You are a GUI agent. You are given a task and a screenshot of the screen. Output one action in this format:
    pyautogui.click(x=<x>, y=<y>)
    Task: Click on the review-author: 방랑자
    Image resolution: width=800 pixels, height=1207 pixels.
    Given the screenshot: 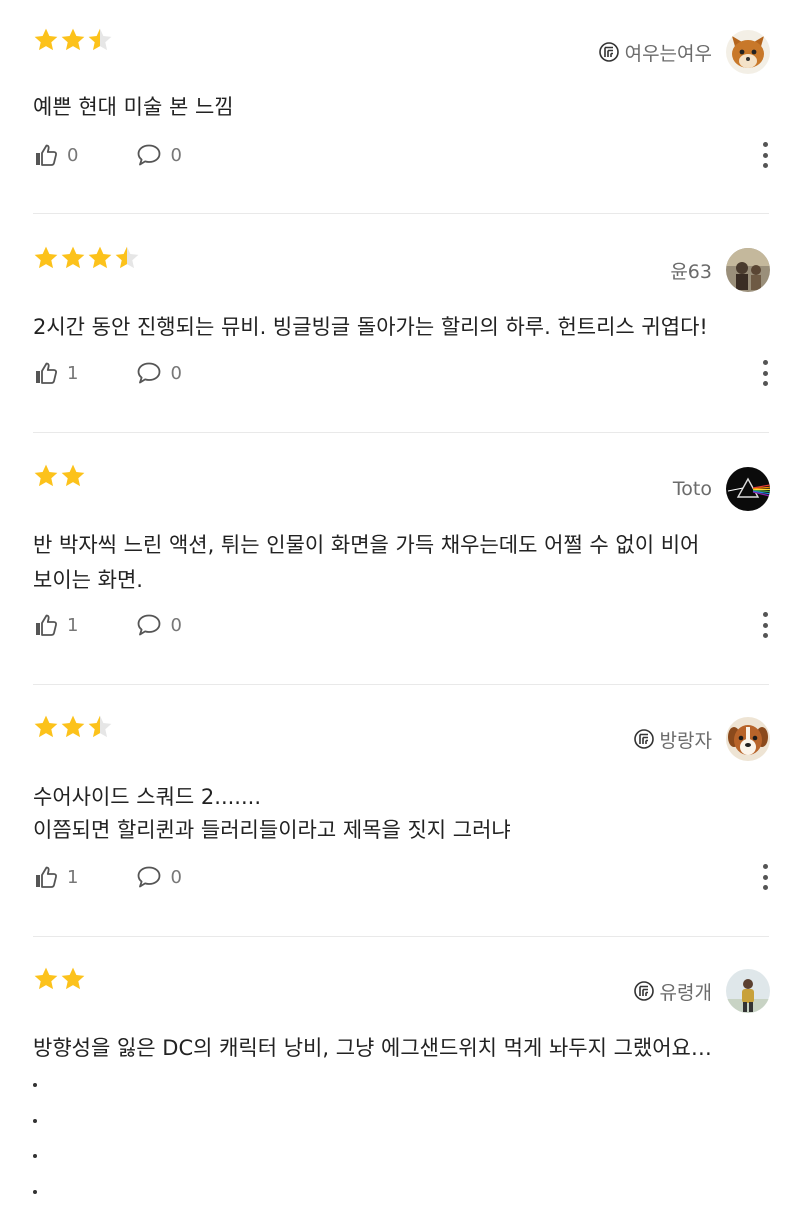 What is the action you would take?
    pyautogui.click(x=701, y=739)
    